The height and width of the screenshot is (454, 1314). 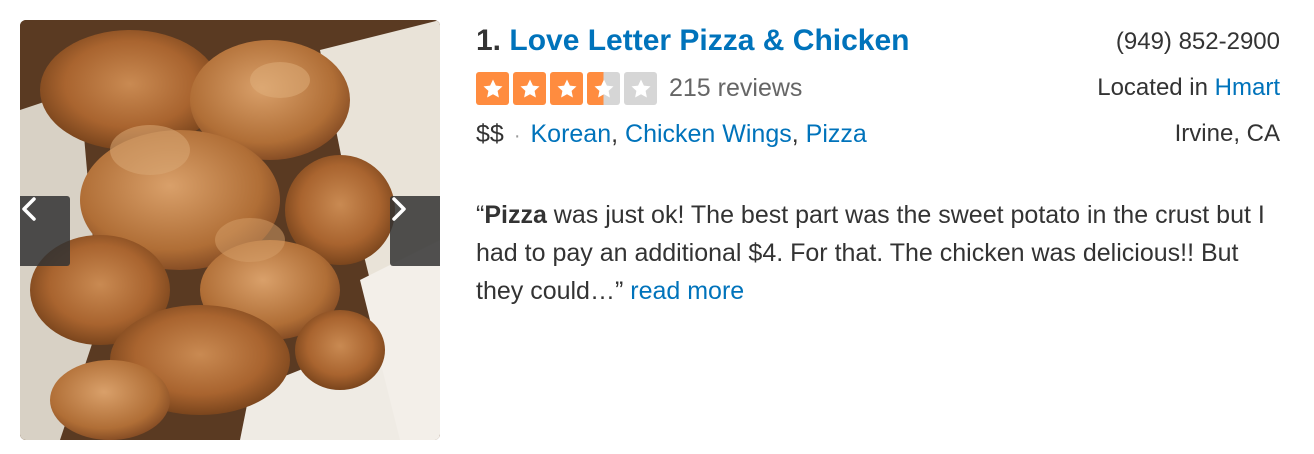 I want to click on snippet-highlight: Pizza, so click(x=515, y=215).